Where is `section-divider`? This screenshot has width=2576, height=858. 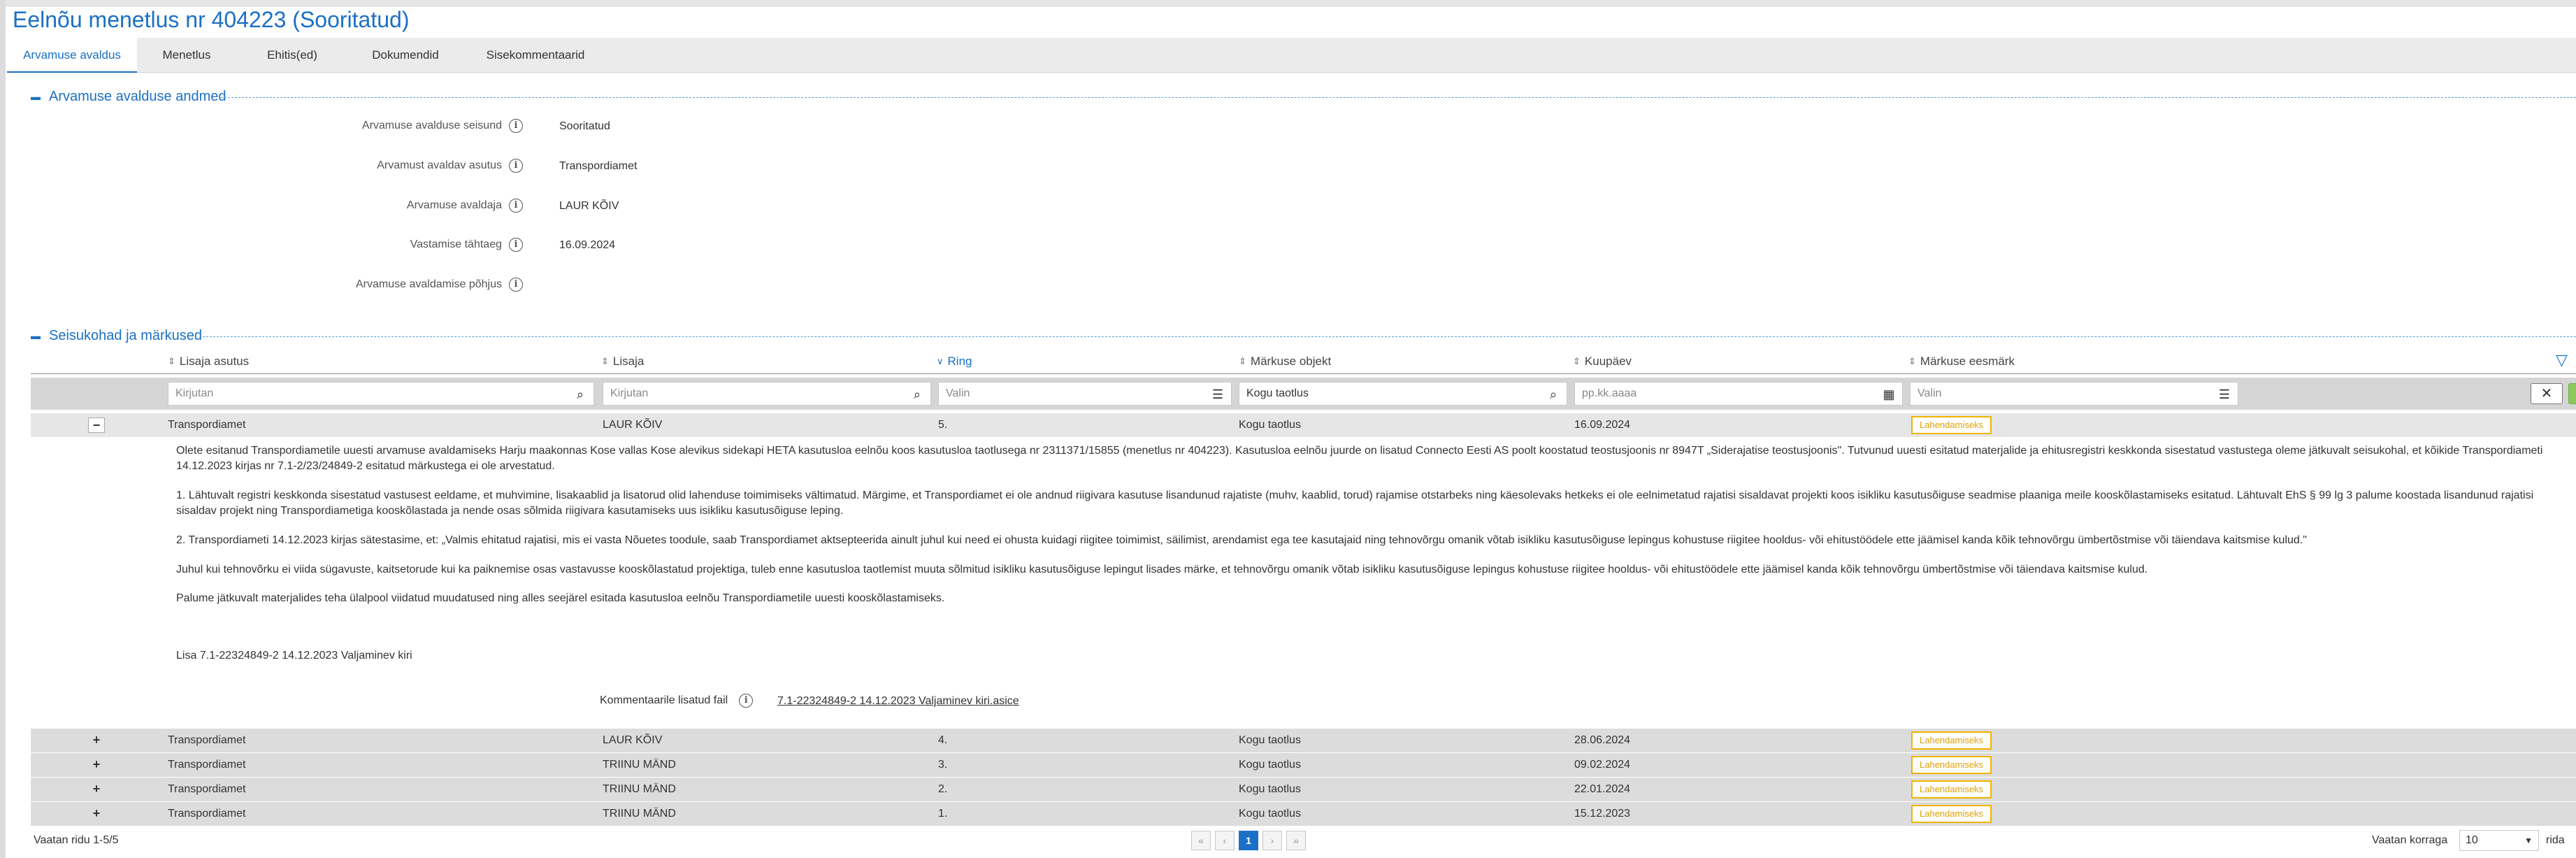 section-divider is located at coordinates (1389, 336).